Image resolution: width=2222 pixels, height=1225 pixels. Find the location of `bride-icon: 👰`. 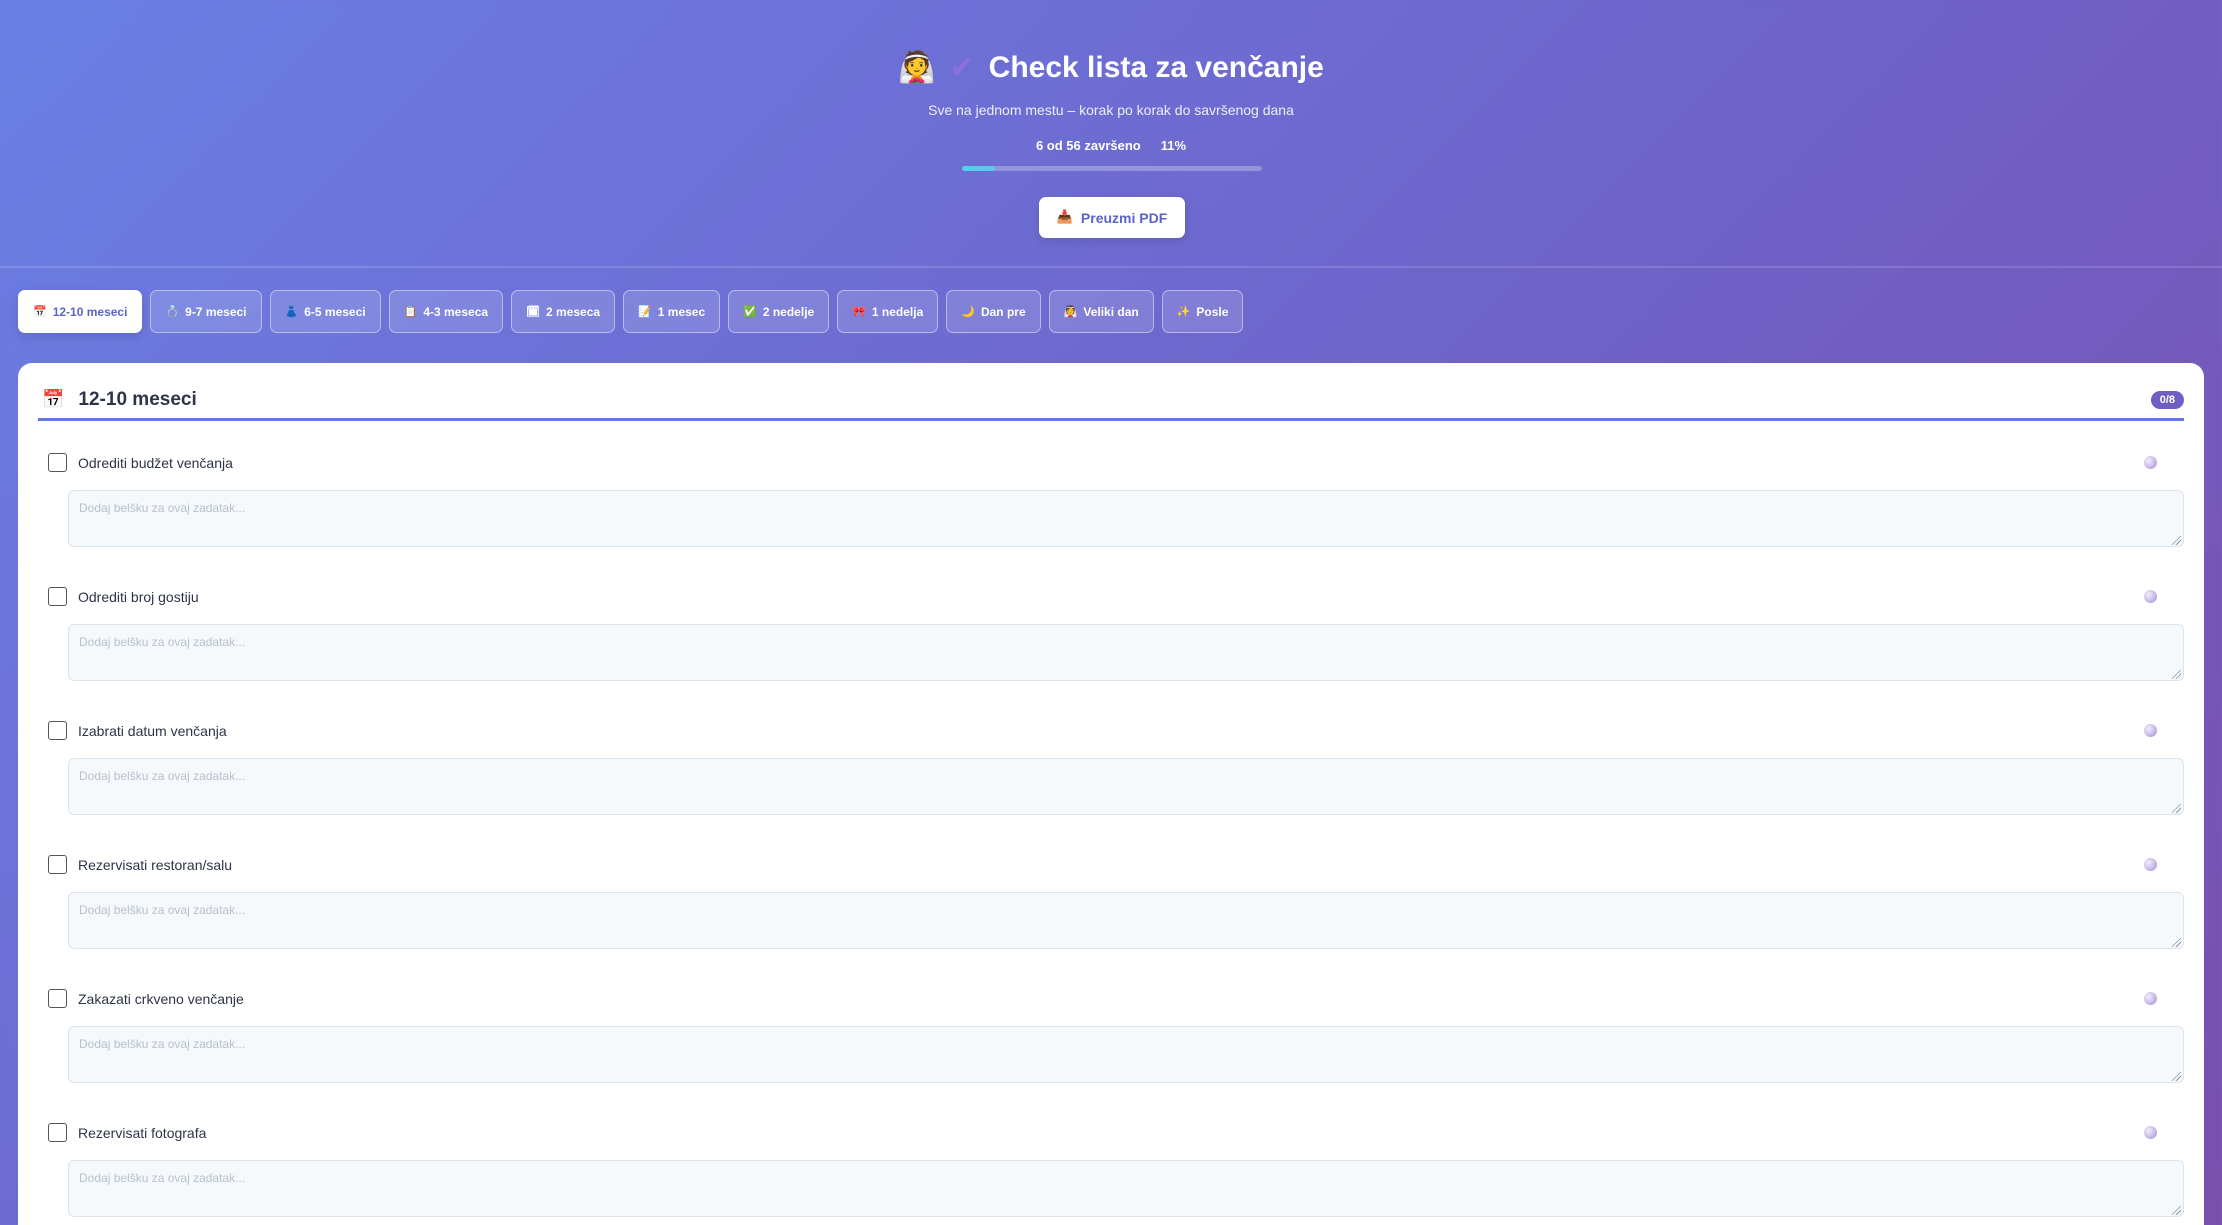

bride-icon: 👰 is located at coordinates (917, 67).